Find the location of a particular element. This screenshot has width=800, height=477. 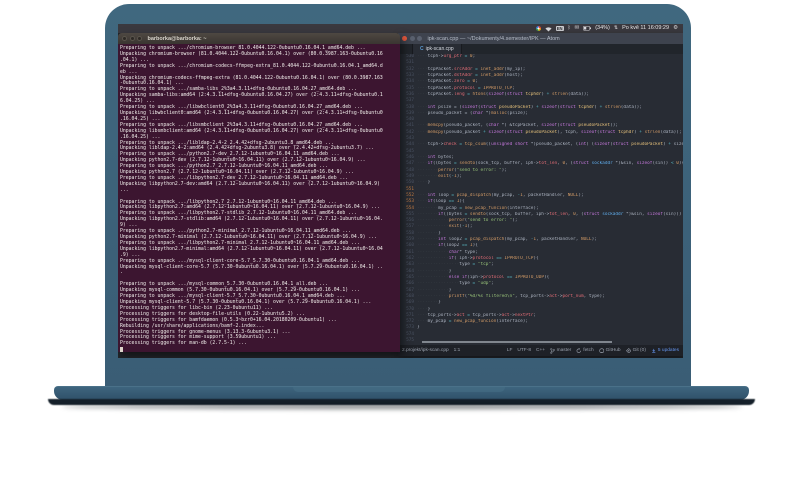

terminal-cursor is located at coordinates (121, 349).